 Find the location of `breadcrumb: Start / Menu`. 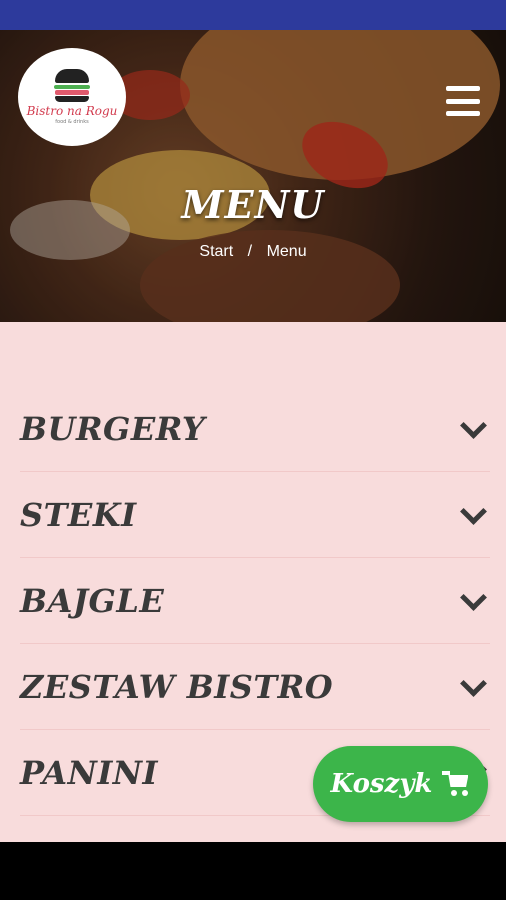

breadcrumb: Start / Menu is located at coordinates (253, 252).